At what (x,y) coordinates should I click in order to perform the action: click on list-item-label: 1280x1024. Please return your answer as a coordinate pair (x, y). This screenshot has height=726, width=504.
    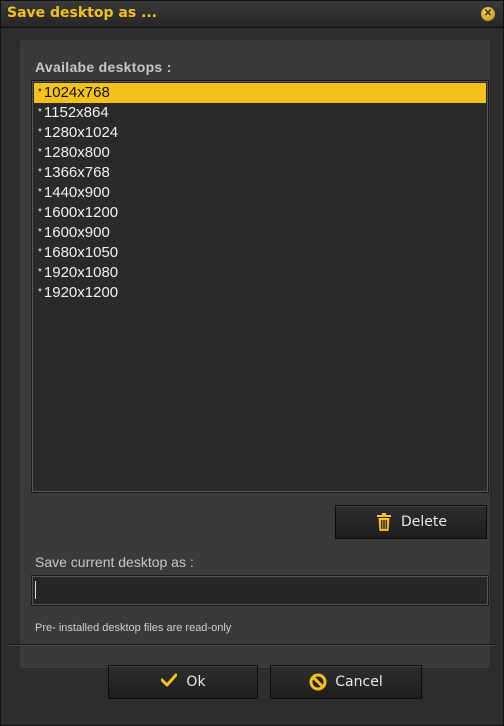
    Looking at the image, I should click on (81, 132).